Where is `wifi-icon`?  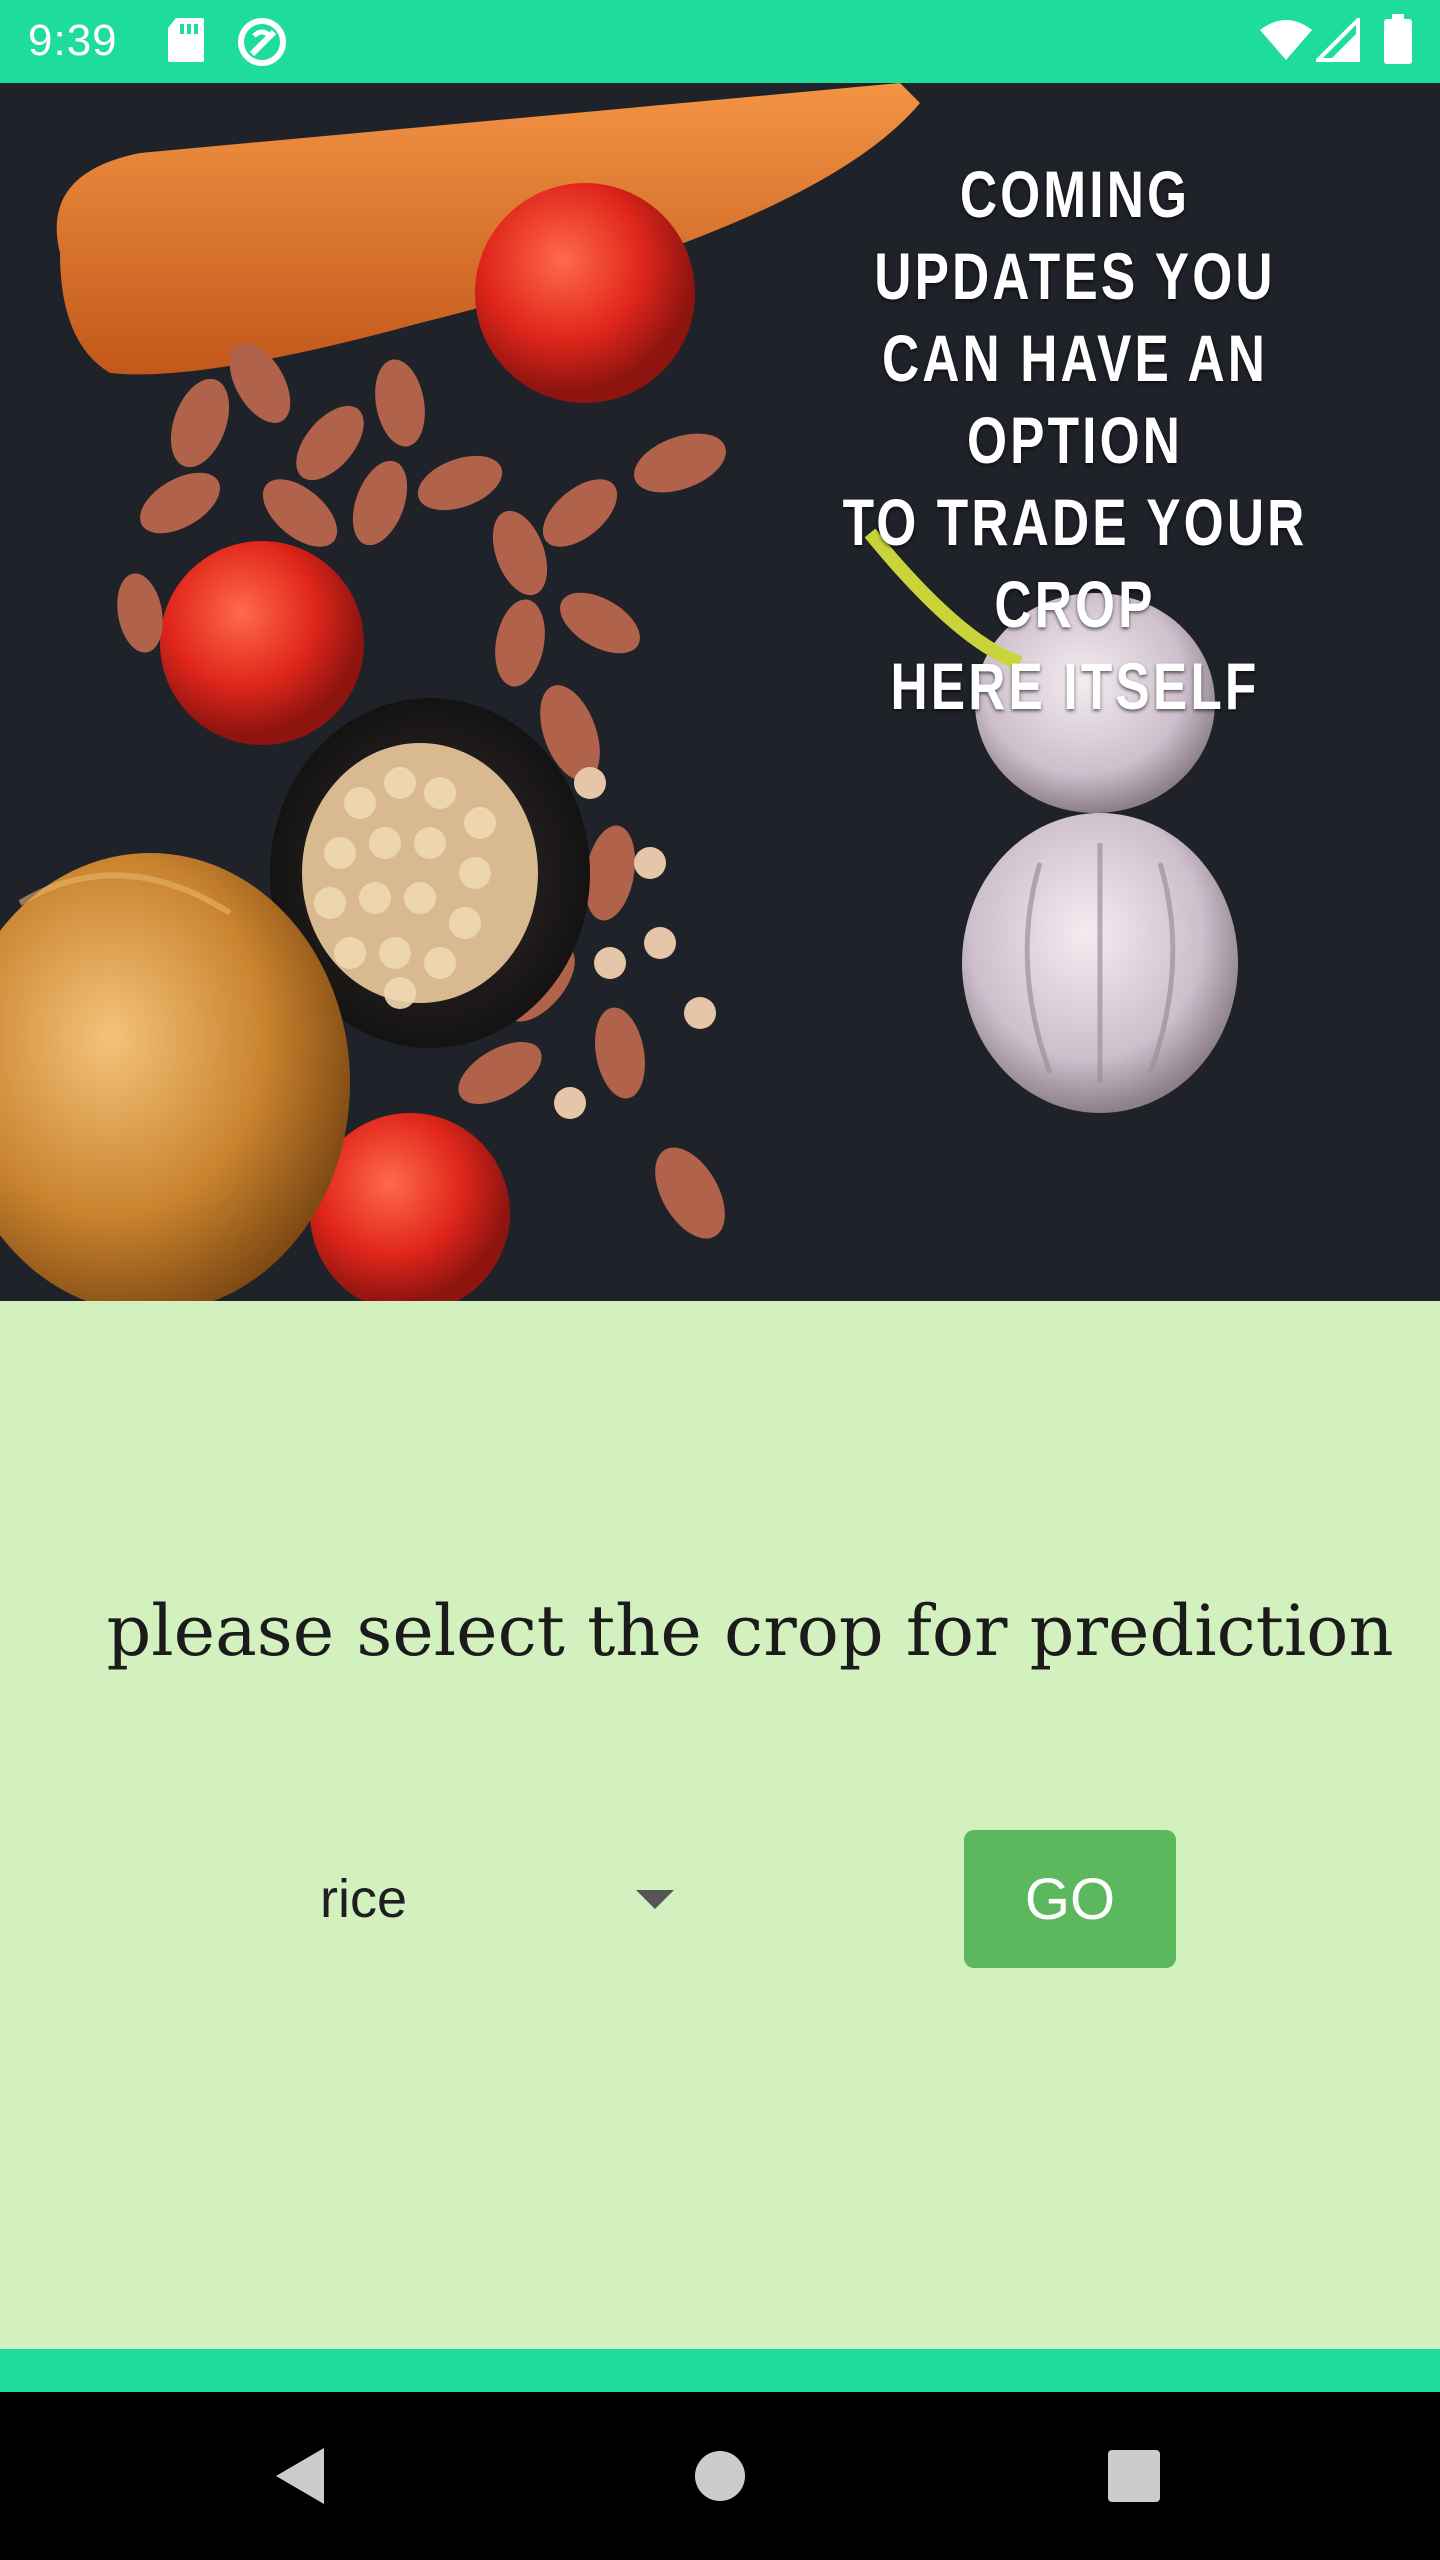 wifi-icon is located at coordinates (1286, 42).